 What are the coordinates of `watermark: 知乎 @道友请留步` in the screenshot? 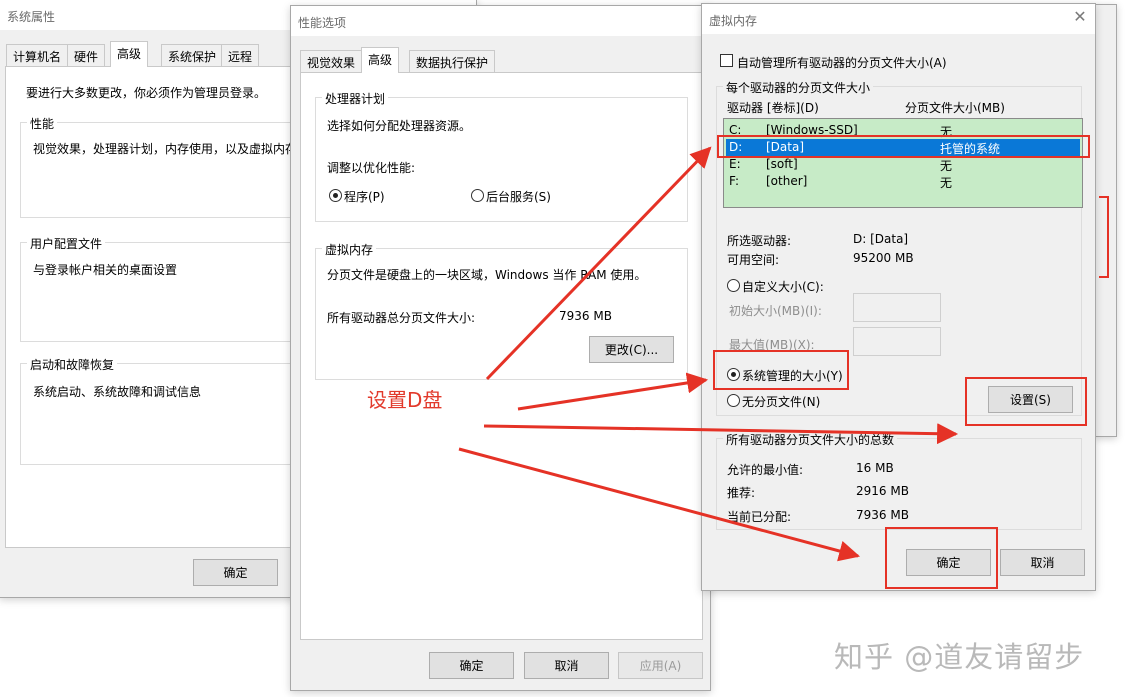 It's located at (959, 657).